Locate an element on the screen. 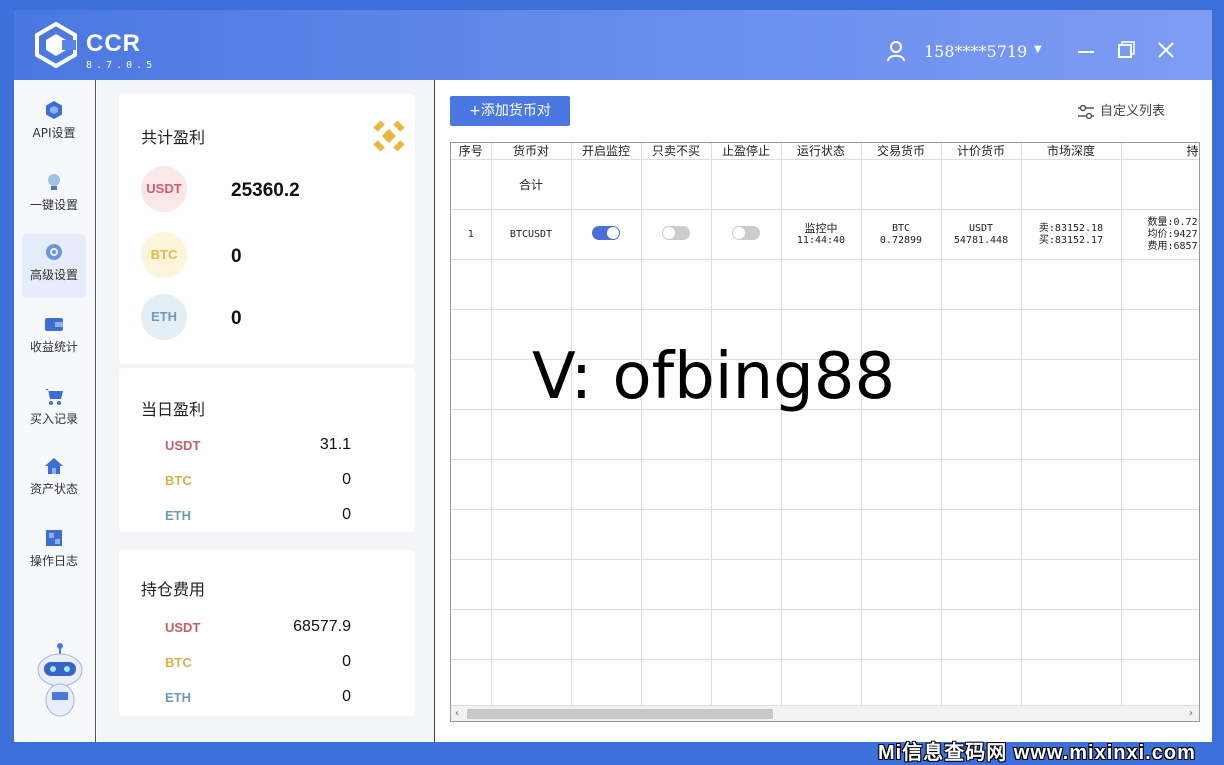 This screenshot has width=1224, height=765. binance-logo-icon is located at coordinates (389, 136).